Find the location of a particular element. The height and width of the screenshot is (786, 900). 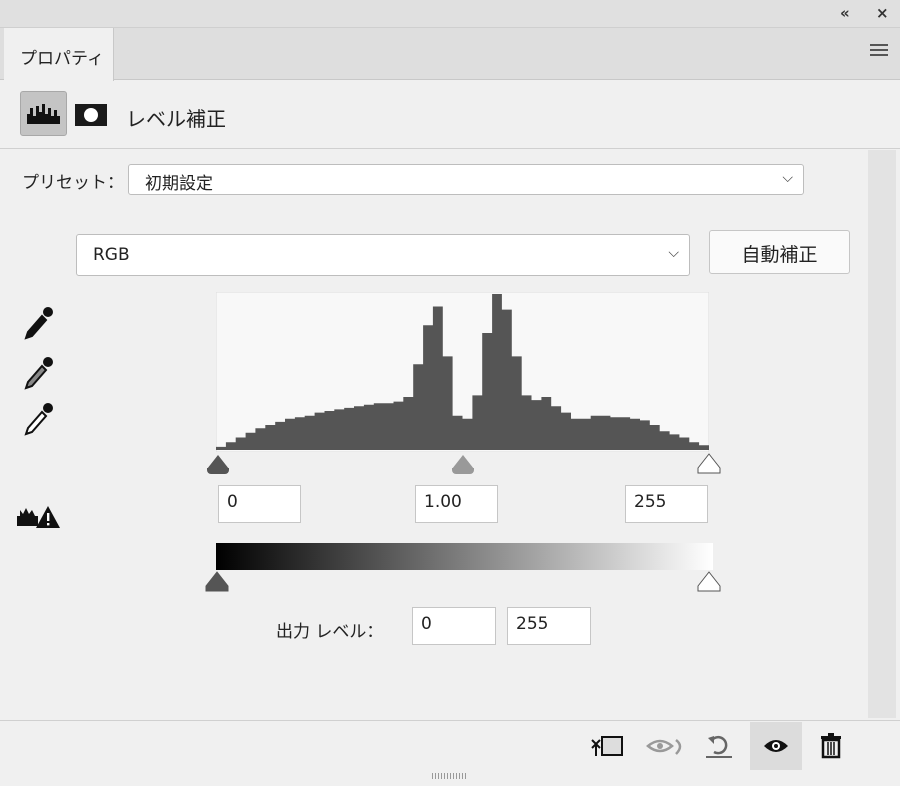

eye-icon is located at coordinates (776, 746).